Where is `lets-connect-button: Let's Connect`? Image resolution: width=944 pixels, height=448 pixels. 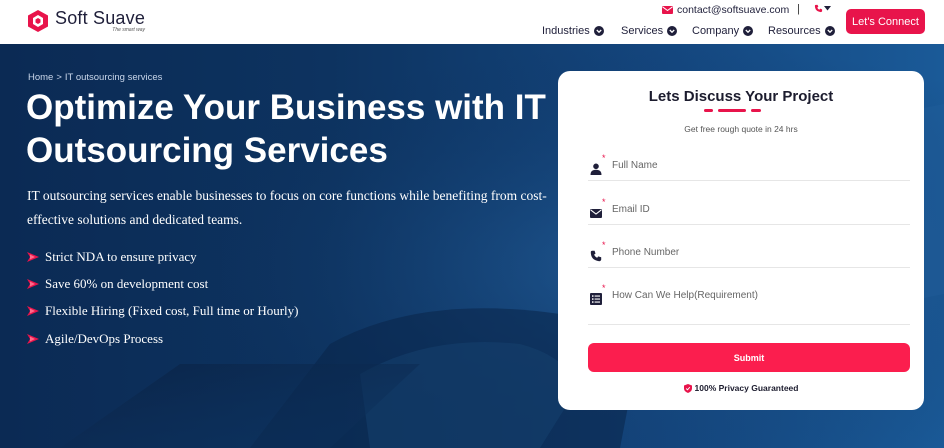
lets-connect-button: Let's Connect is located at coordinates (885, 21).